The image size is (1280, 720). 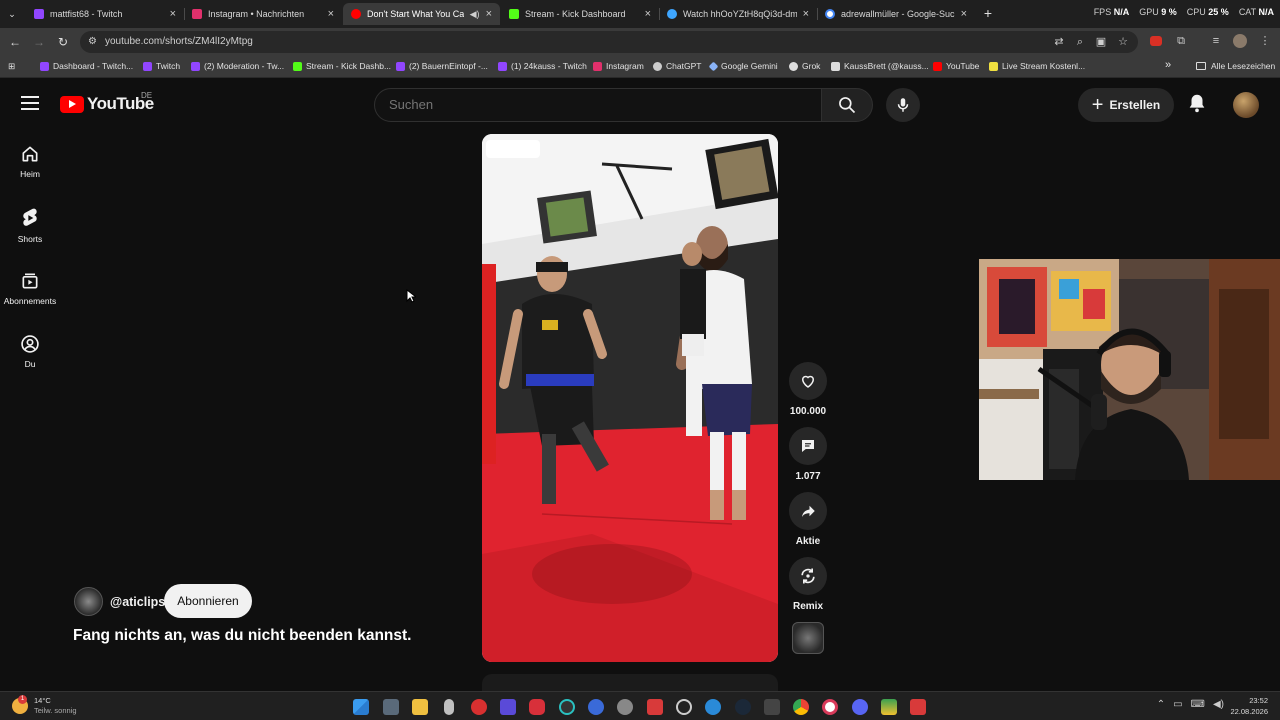 I want to click on bookmark-item: YouTube, so click(x=956, y=66).